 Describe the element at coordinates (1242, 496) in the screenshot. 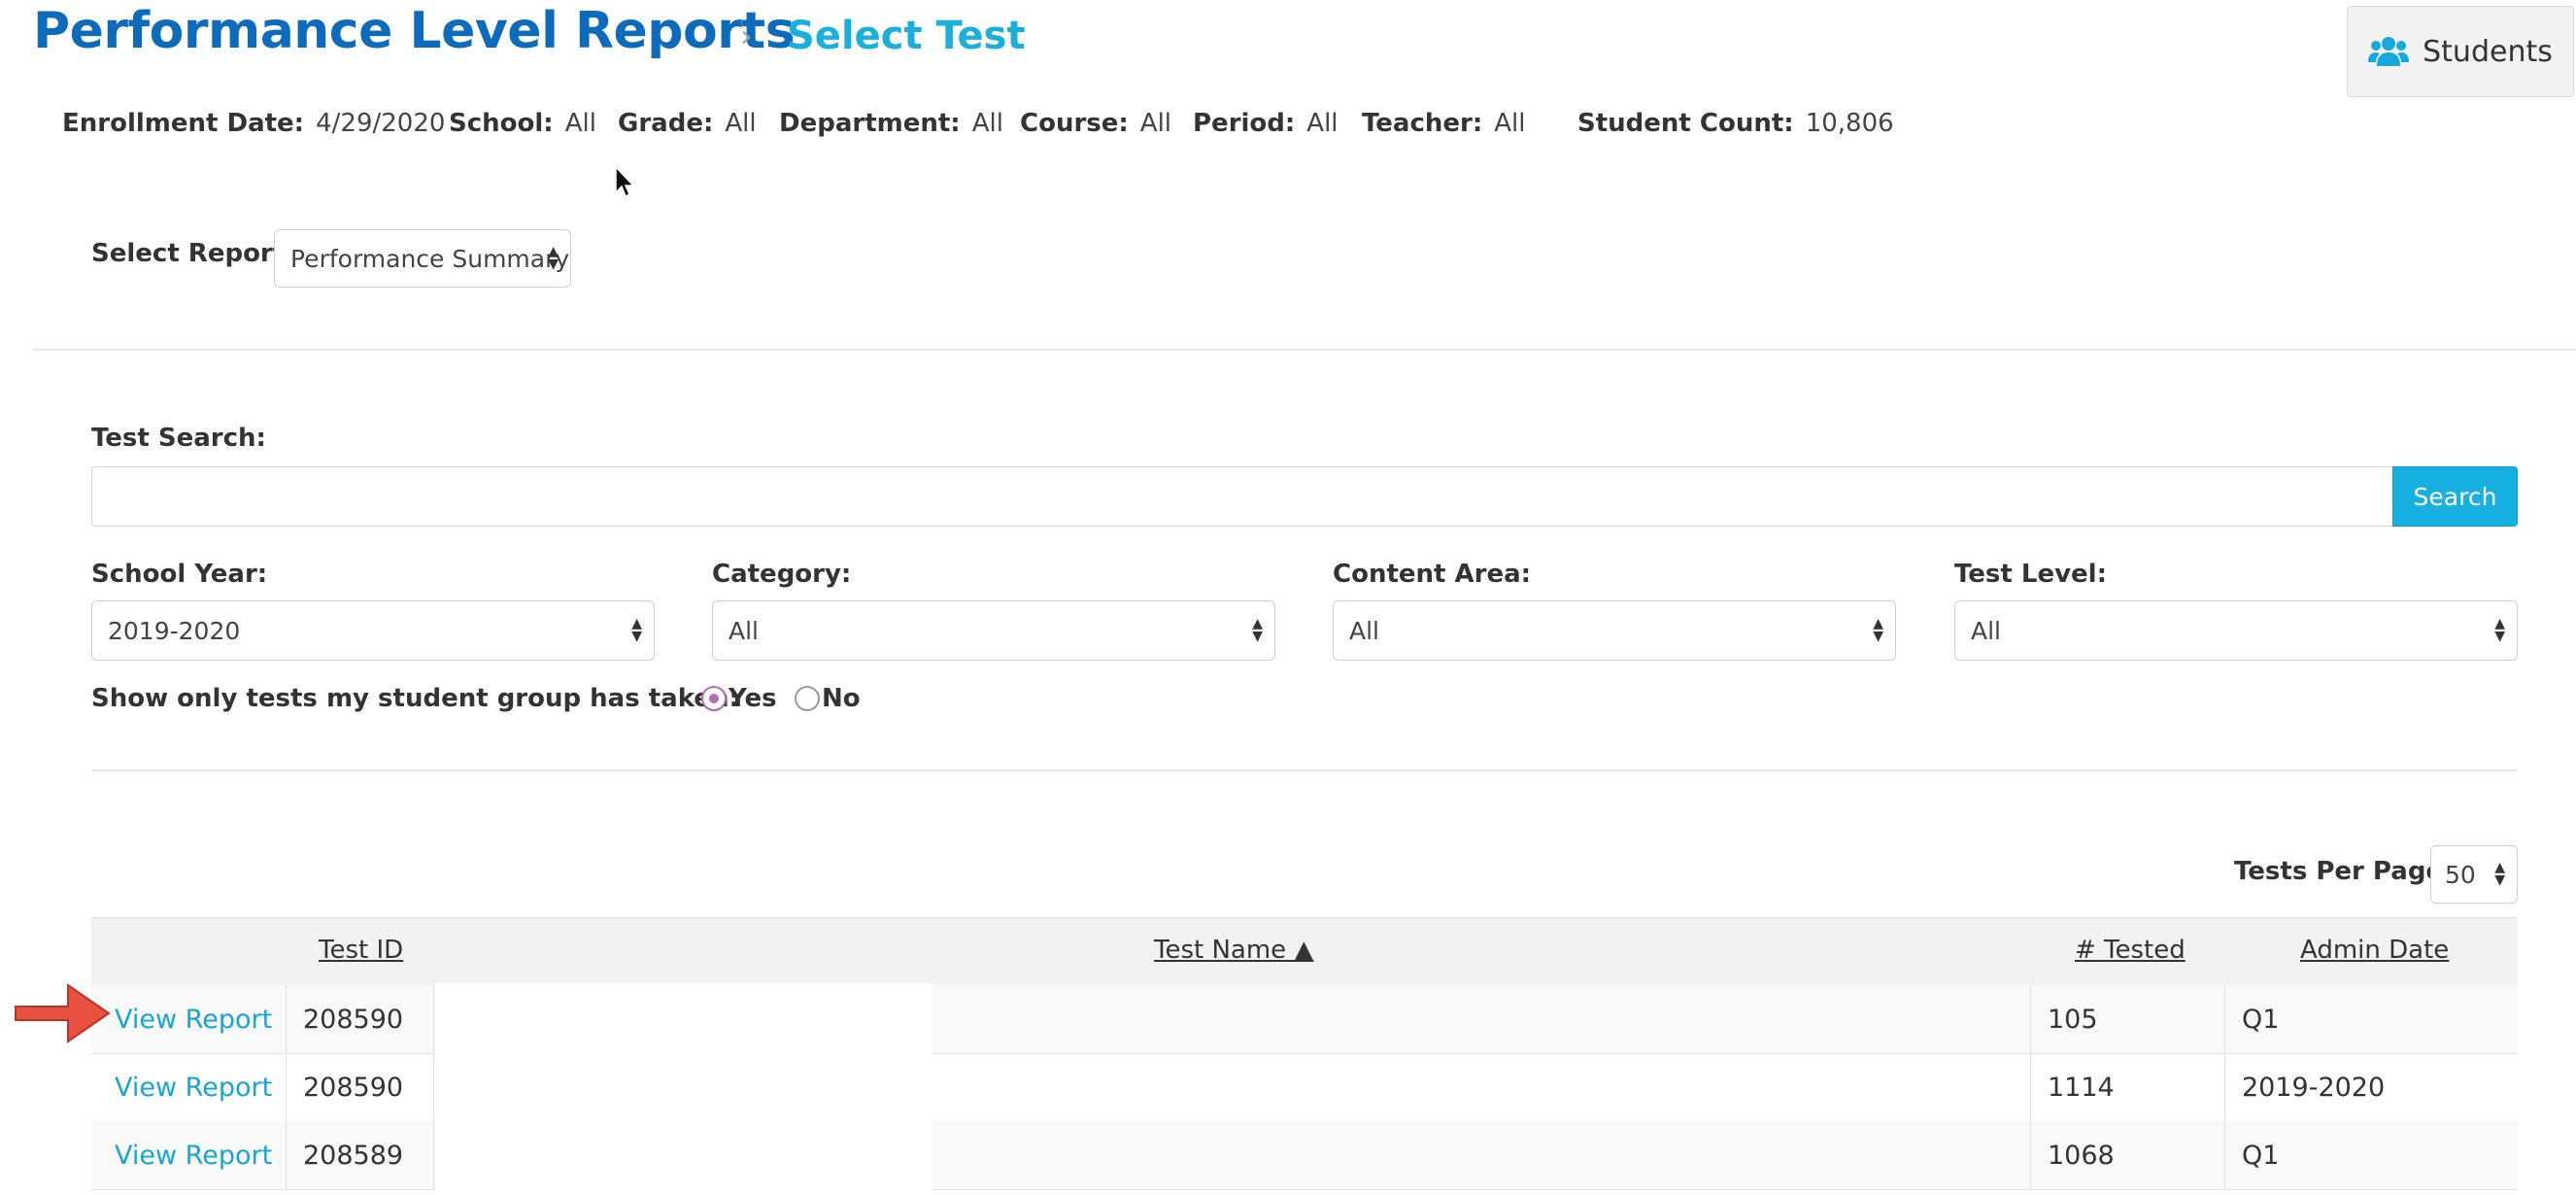

I see `test-search-input` at that location.